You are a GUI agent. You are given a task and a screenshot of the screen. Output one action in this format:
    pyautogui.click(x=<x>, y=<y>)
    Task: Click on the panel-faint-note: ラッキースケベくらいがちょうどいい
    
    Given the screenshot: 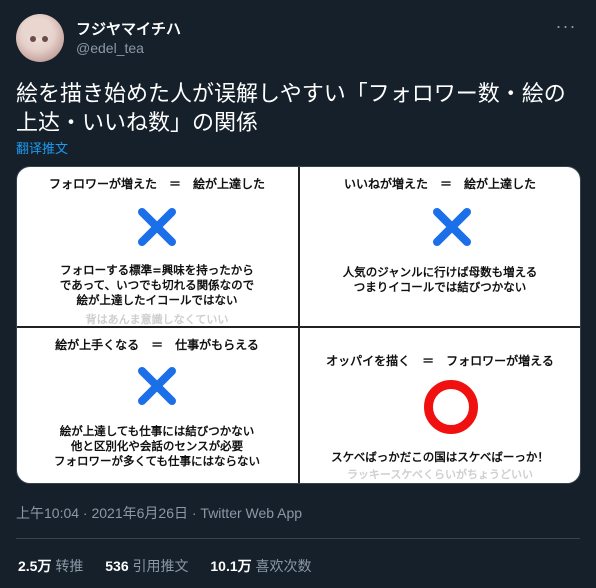 What is the action you would take?
    pyautogui.click(x=440, y=474)
    